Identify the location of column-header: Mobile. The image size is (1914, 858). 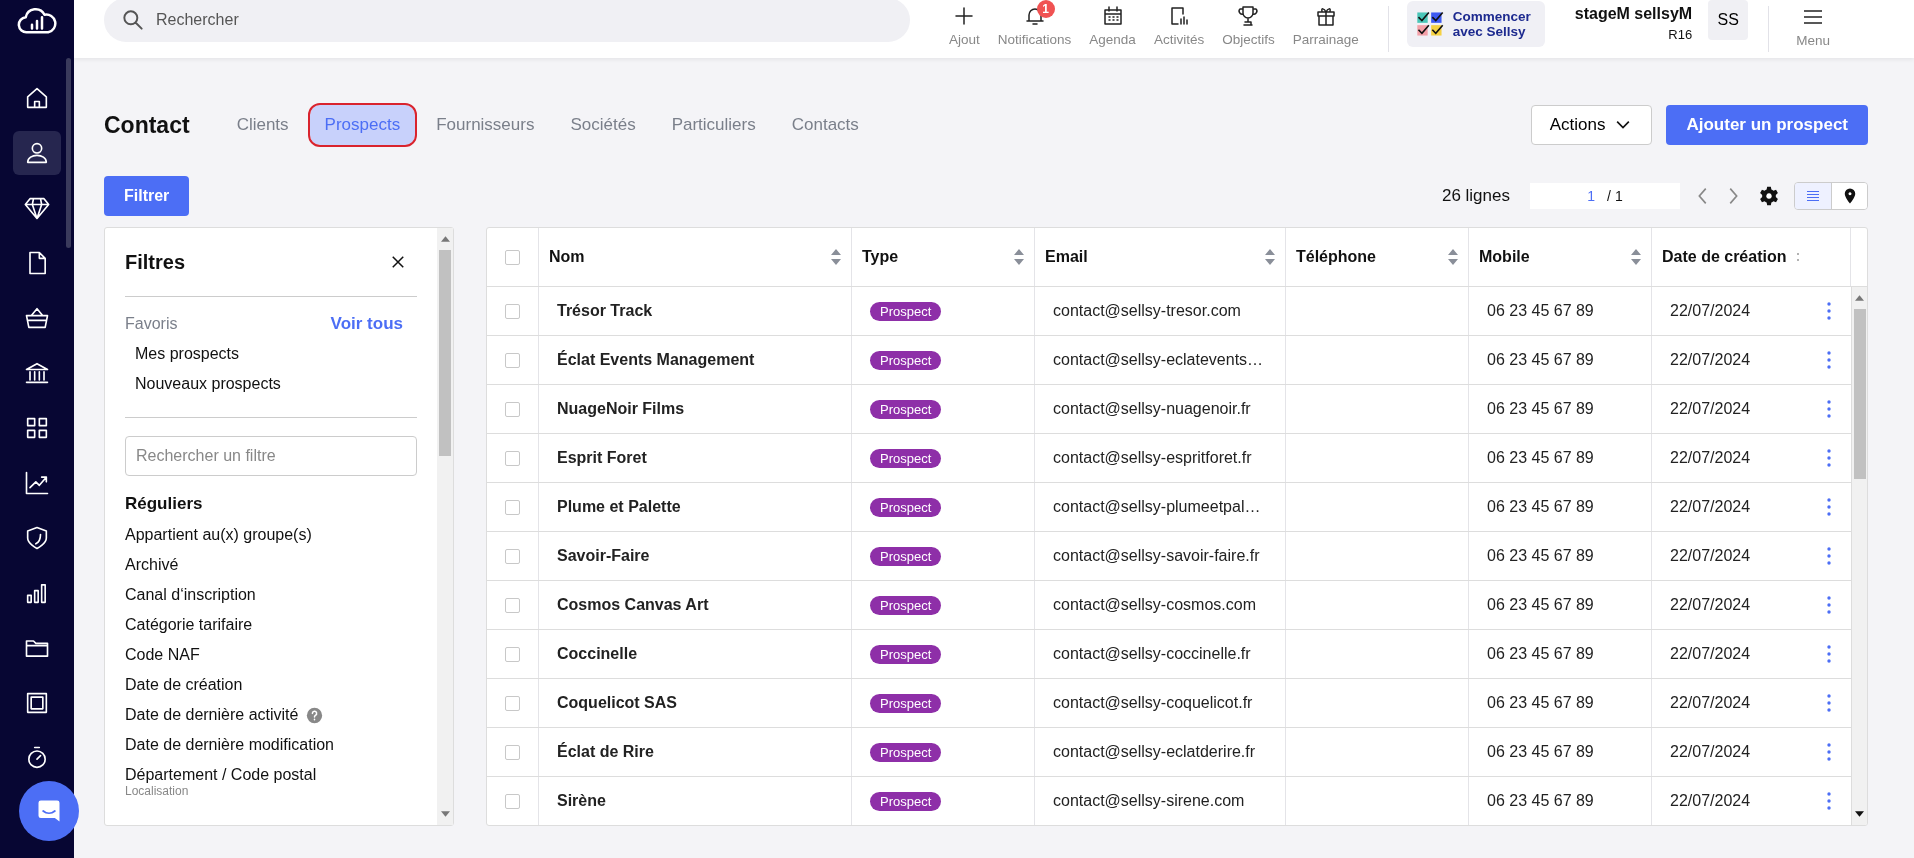
(1504, 257).